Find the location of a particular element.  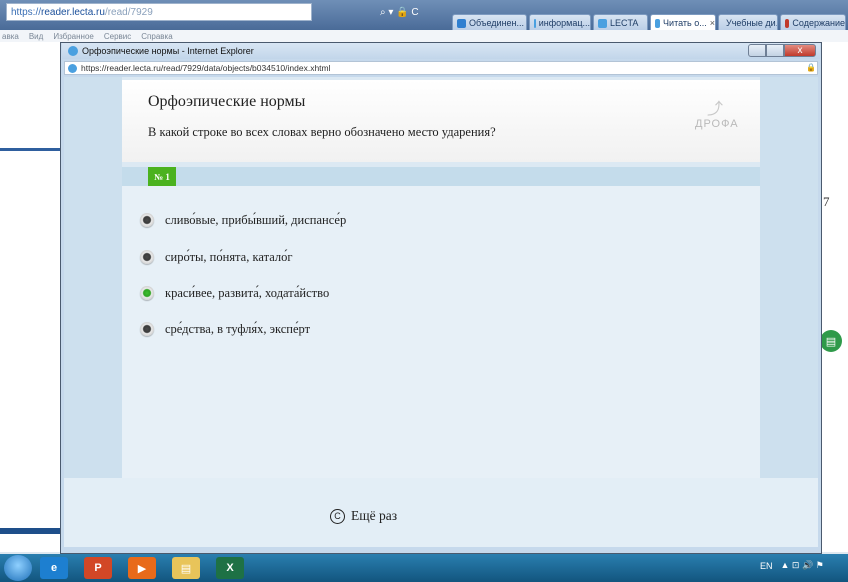

side-panel-left is located at coordinates (93, 312).